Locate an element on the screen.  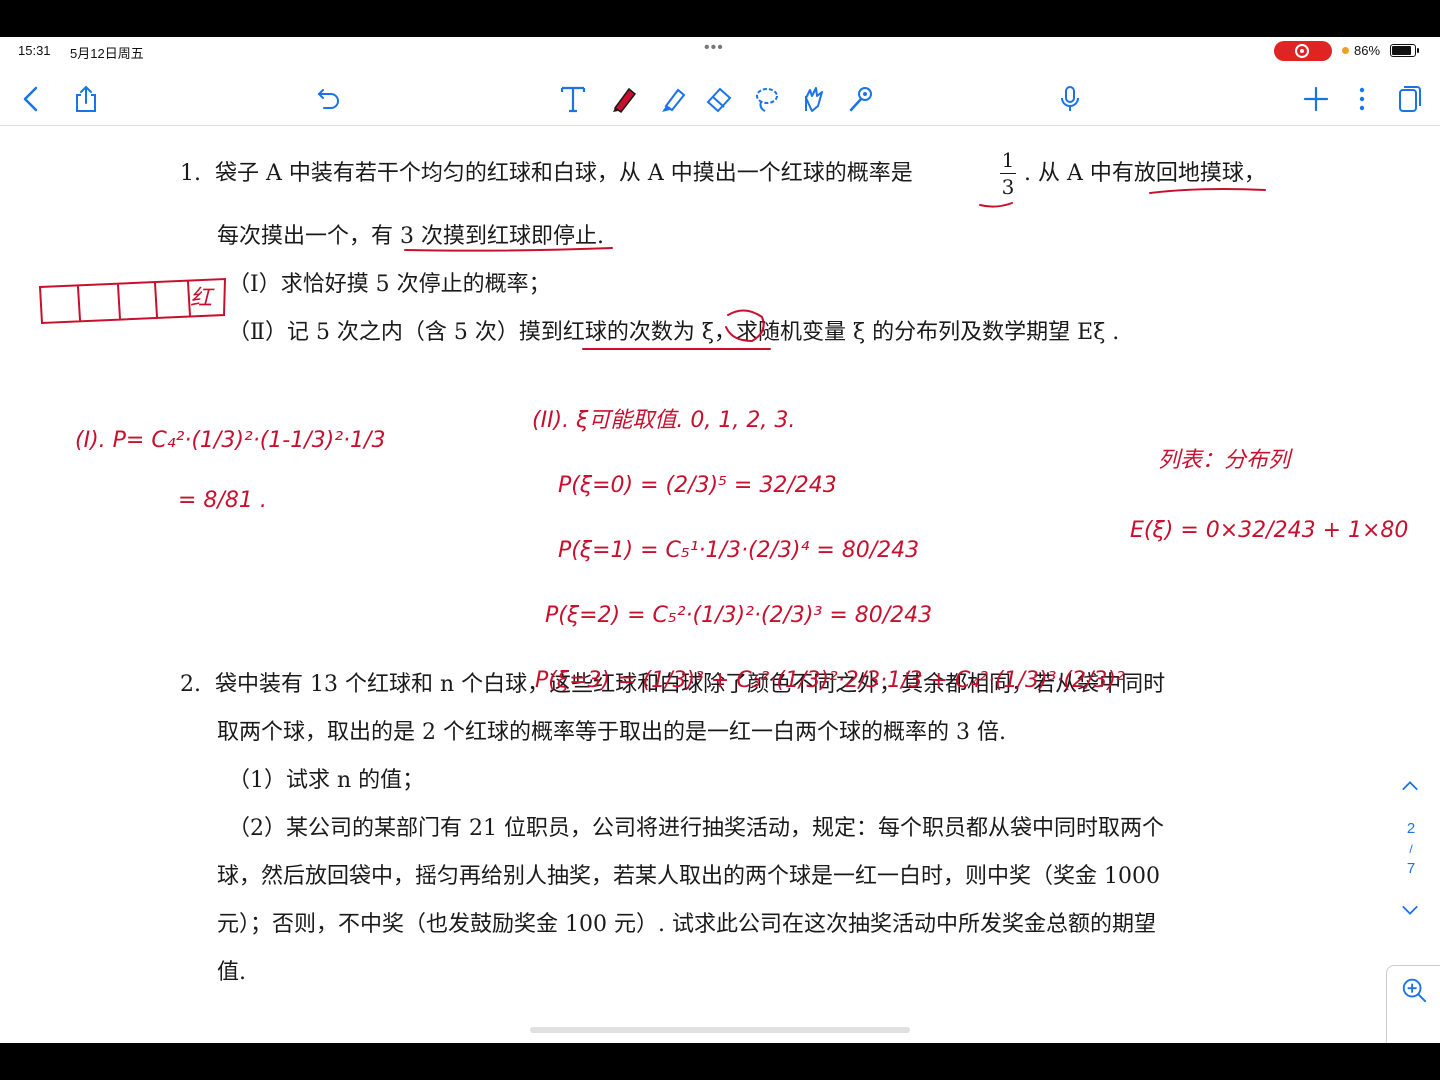
highlighter-tool-button is located at coordinates (673, 99).